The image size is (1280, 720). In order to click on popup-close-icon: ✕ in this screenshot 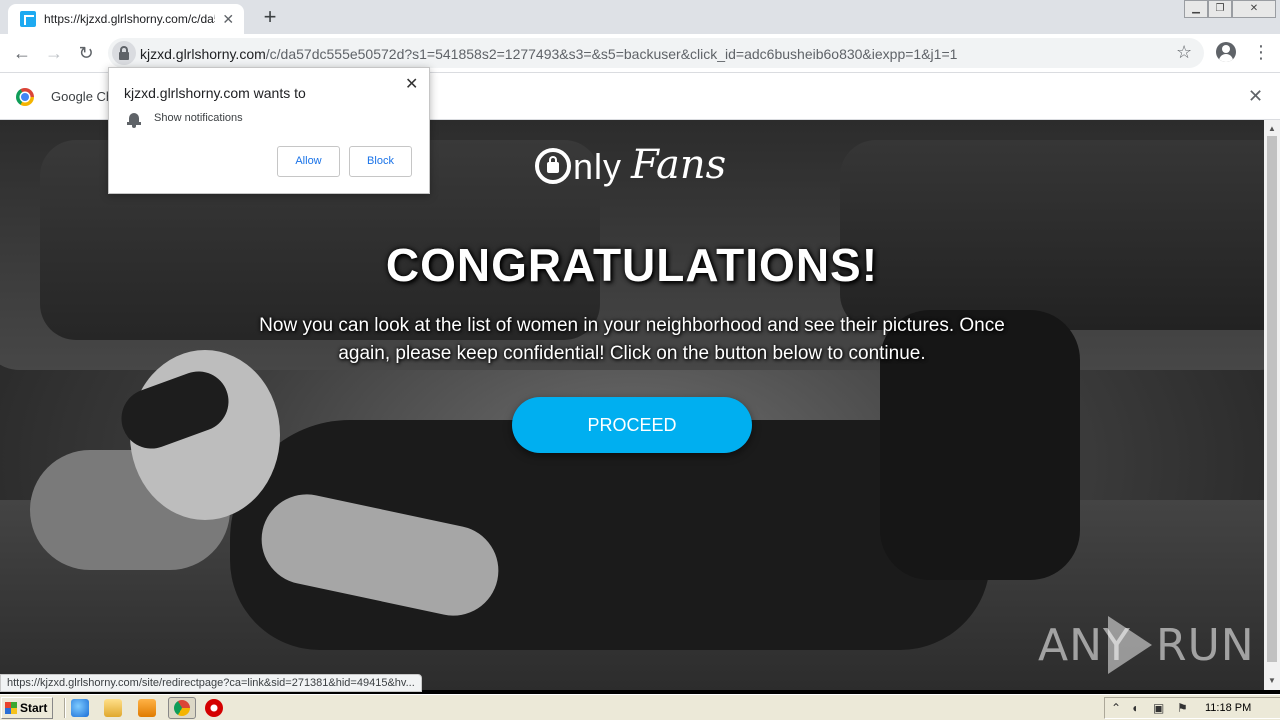, I will do `click(411, 84)`.